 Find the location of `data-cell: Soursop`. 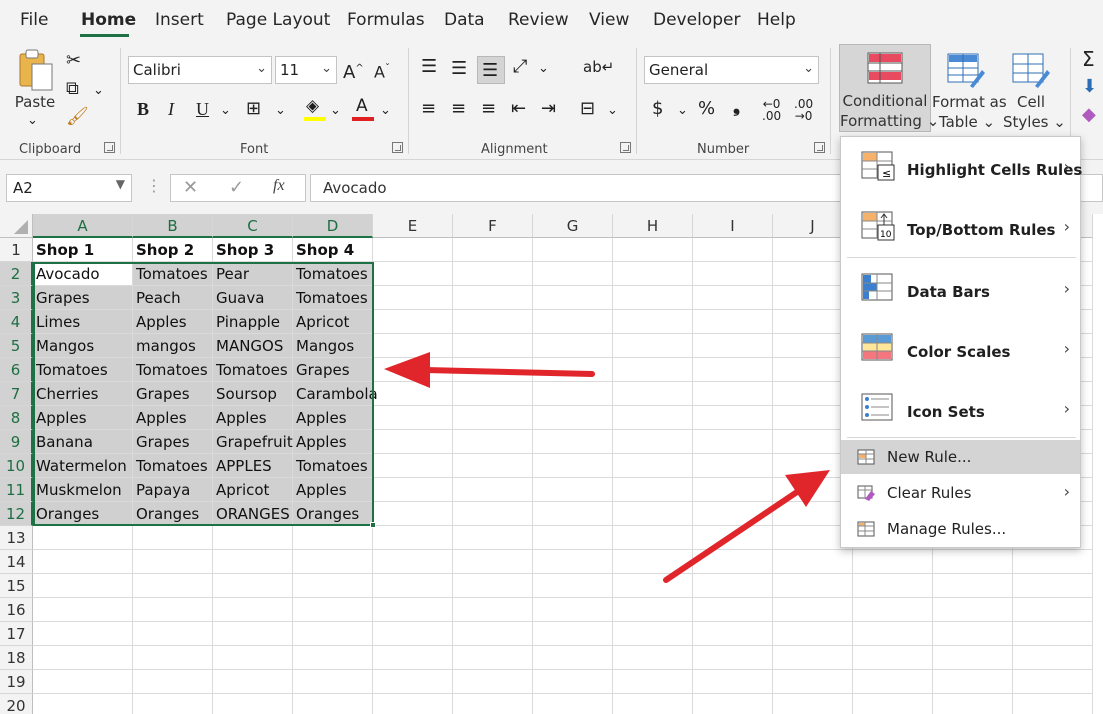

data-cell: Soursop is located at coordinates (253, 394).